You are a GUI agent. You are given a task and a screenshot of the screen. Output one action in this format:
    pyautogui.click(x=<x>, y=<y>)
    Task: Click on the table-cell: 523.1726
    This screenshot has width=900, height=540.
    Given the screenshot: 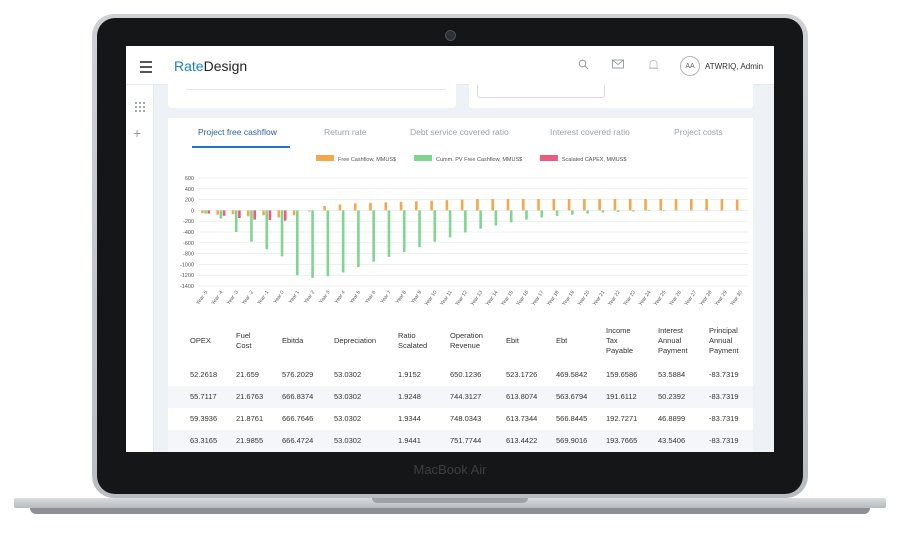 What is the action you would take?
    pyautogui.click(x=522, y=374)
    